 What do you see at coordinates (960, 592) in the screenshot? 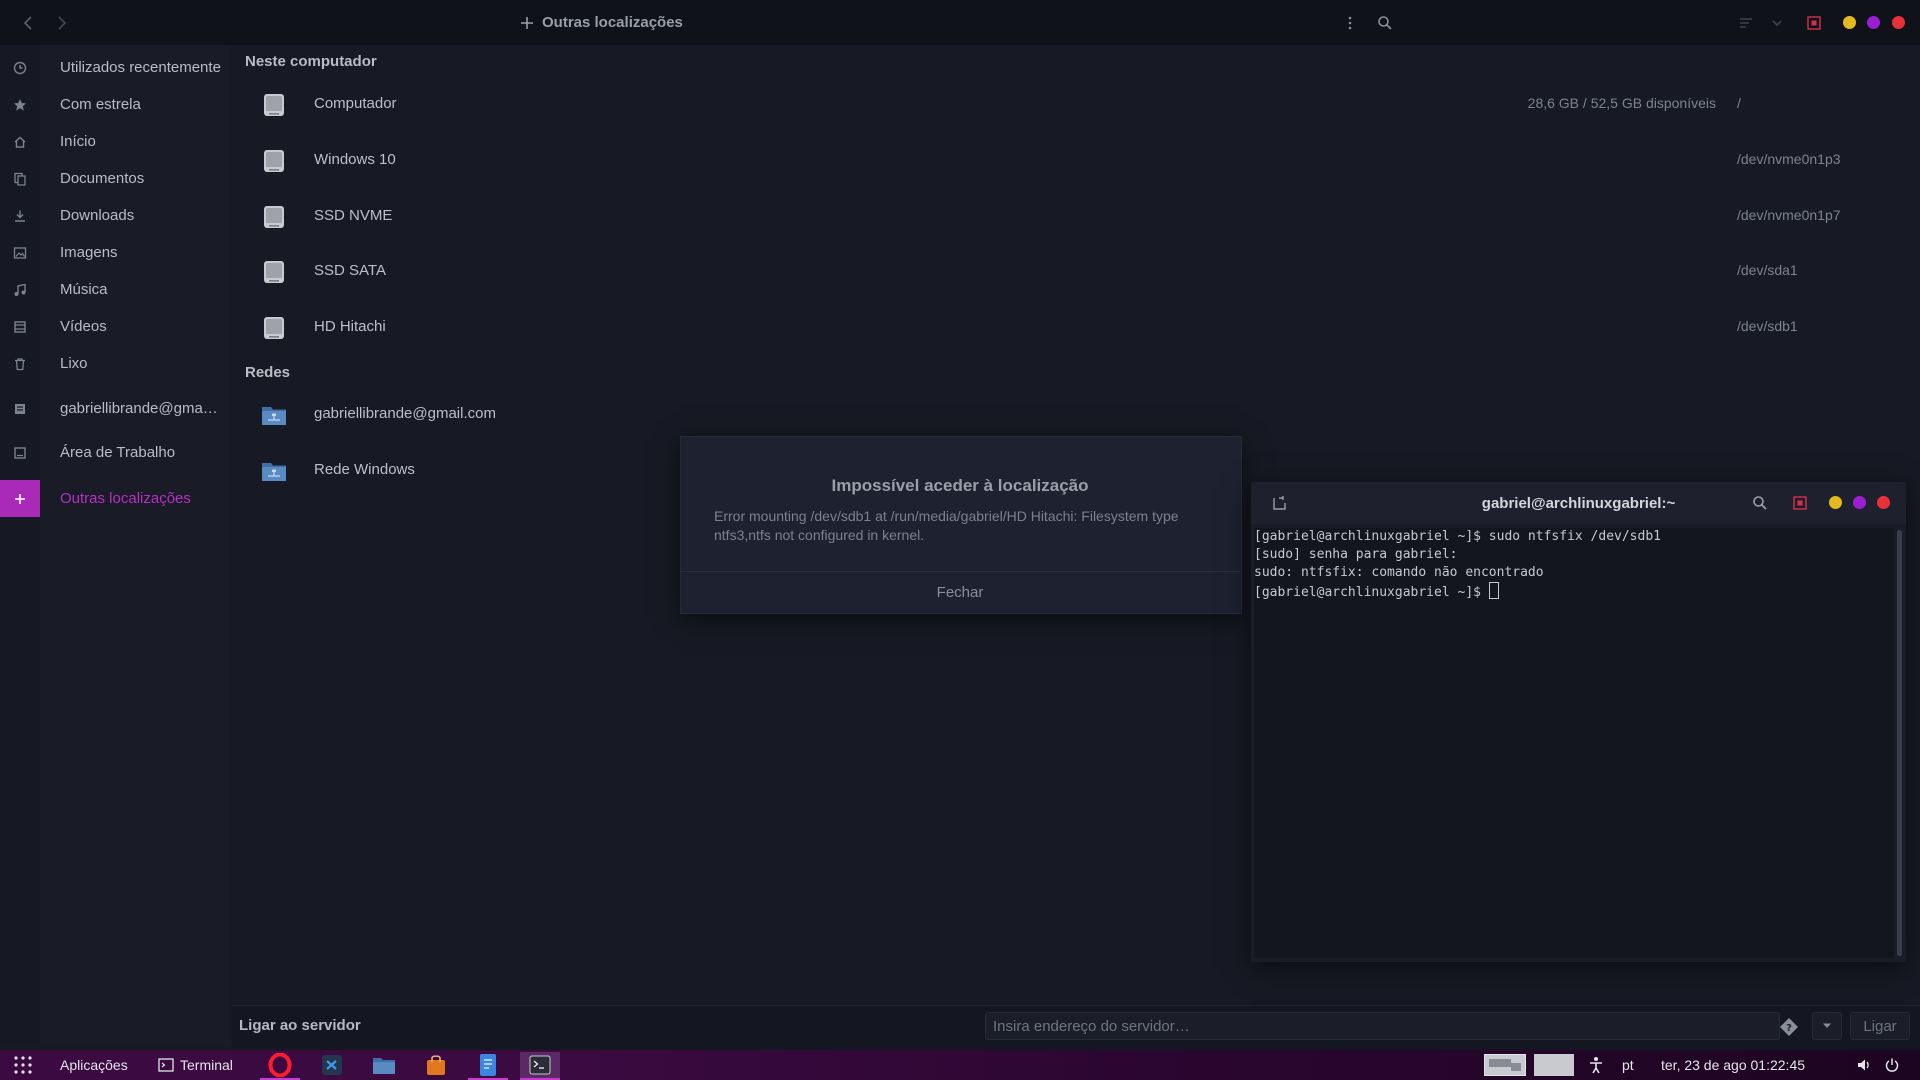
I see `dialog-close-button: Fechar` at bounding box center [960, 592].